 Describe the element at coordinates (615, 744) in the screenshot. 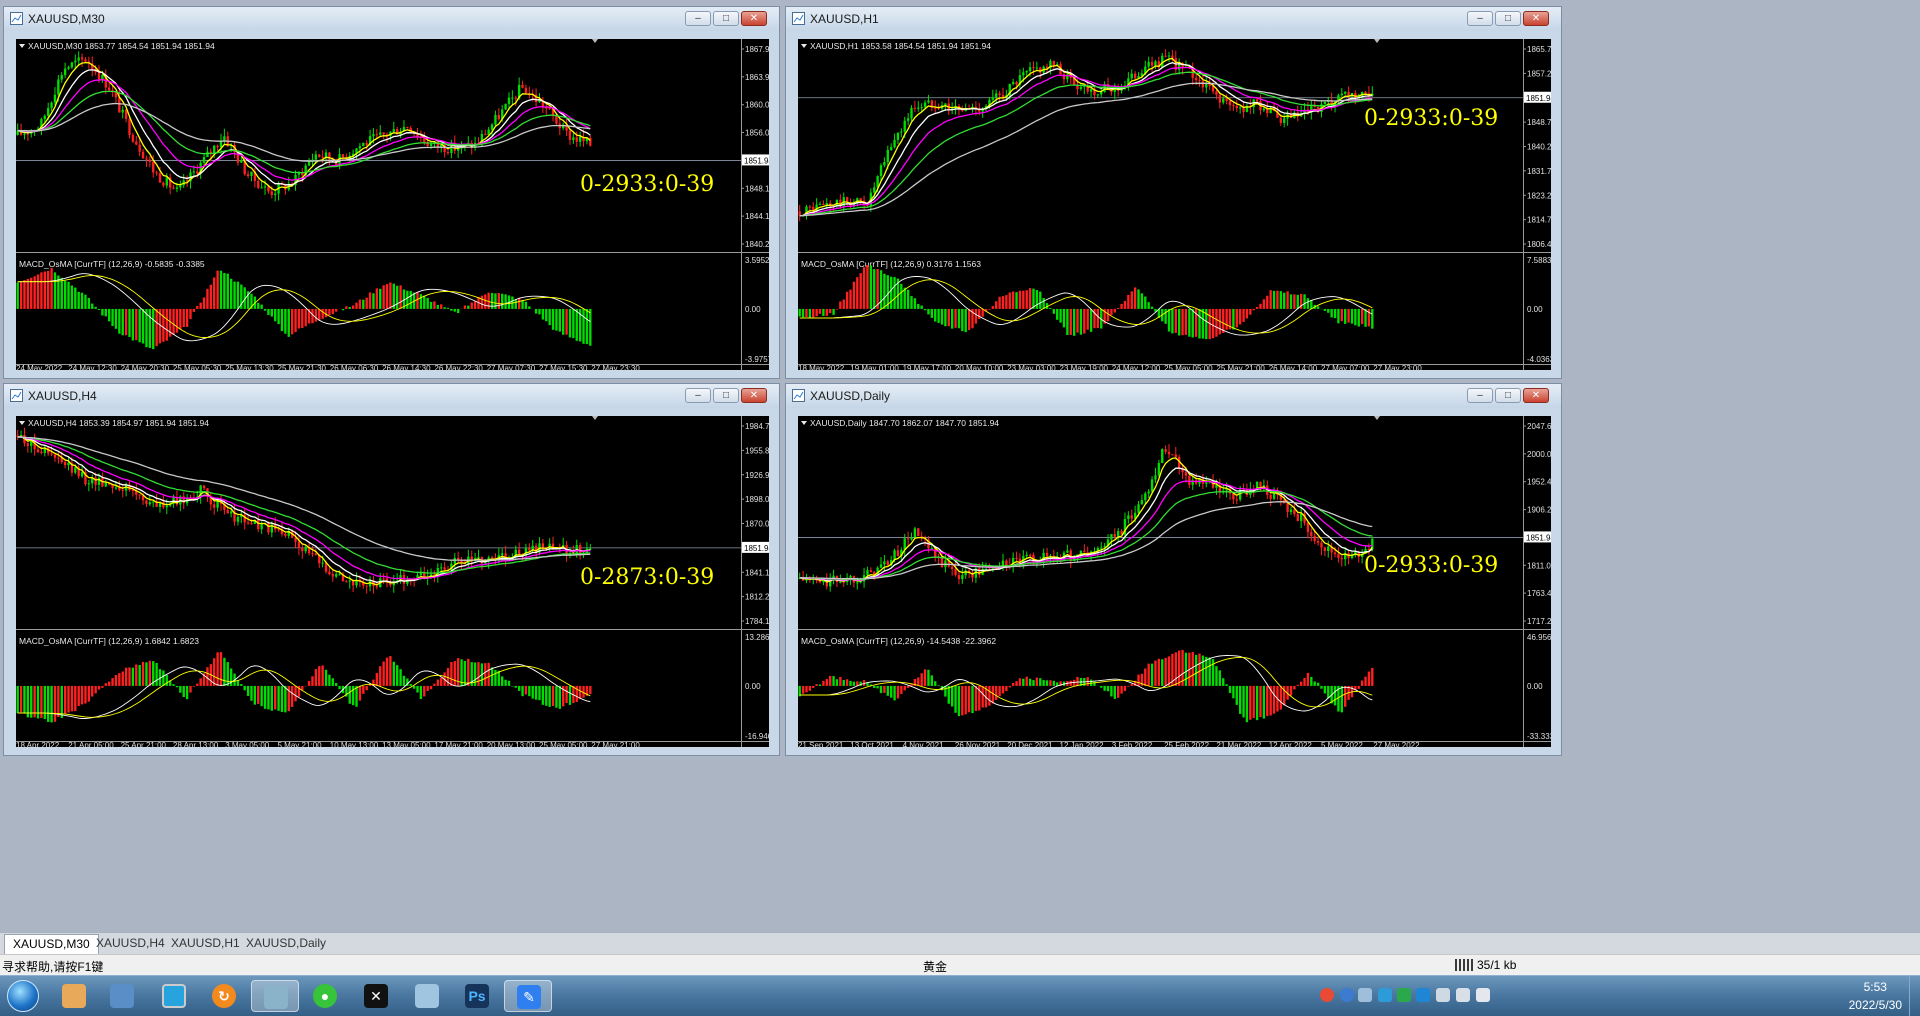

I see `time-axis-tick: 27 May 21:00` at that location.